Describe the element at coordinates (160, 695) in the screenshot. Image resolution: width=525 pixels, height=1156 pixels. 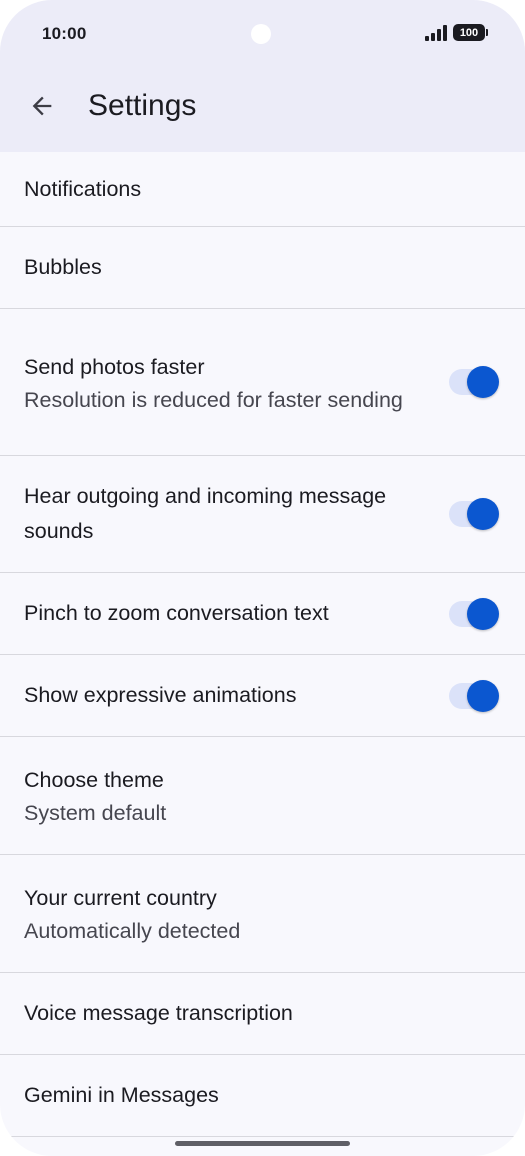
I see `setting-title: Show expressive animations` at that location.